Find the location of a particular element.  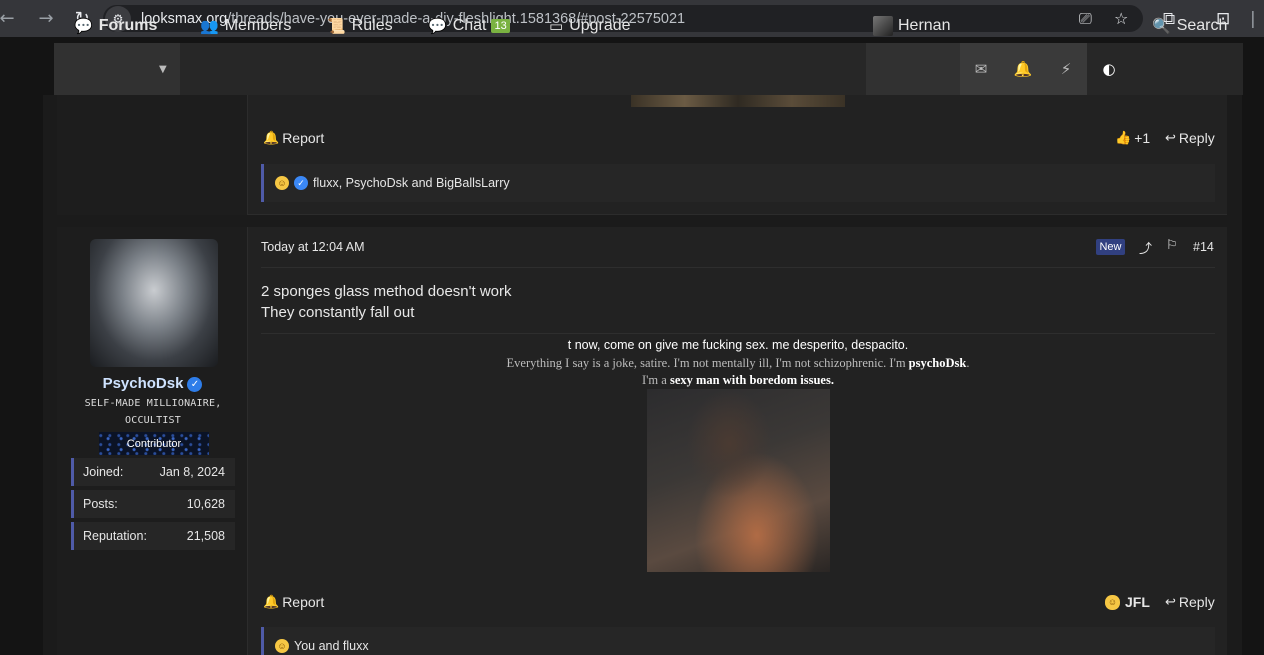

post-image-tail is located at coordinates (738, 101).